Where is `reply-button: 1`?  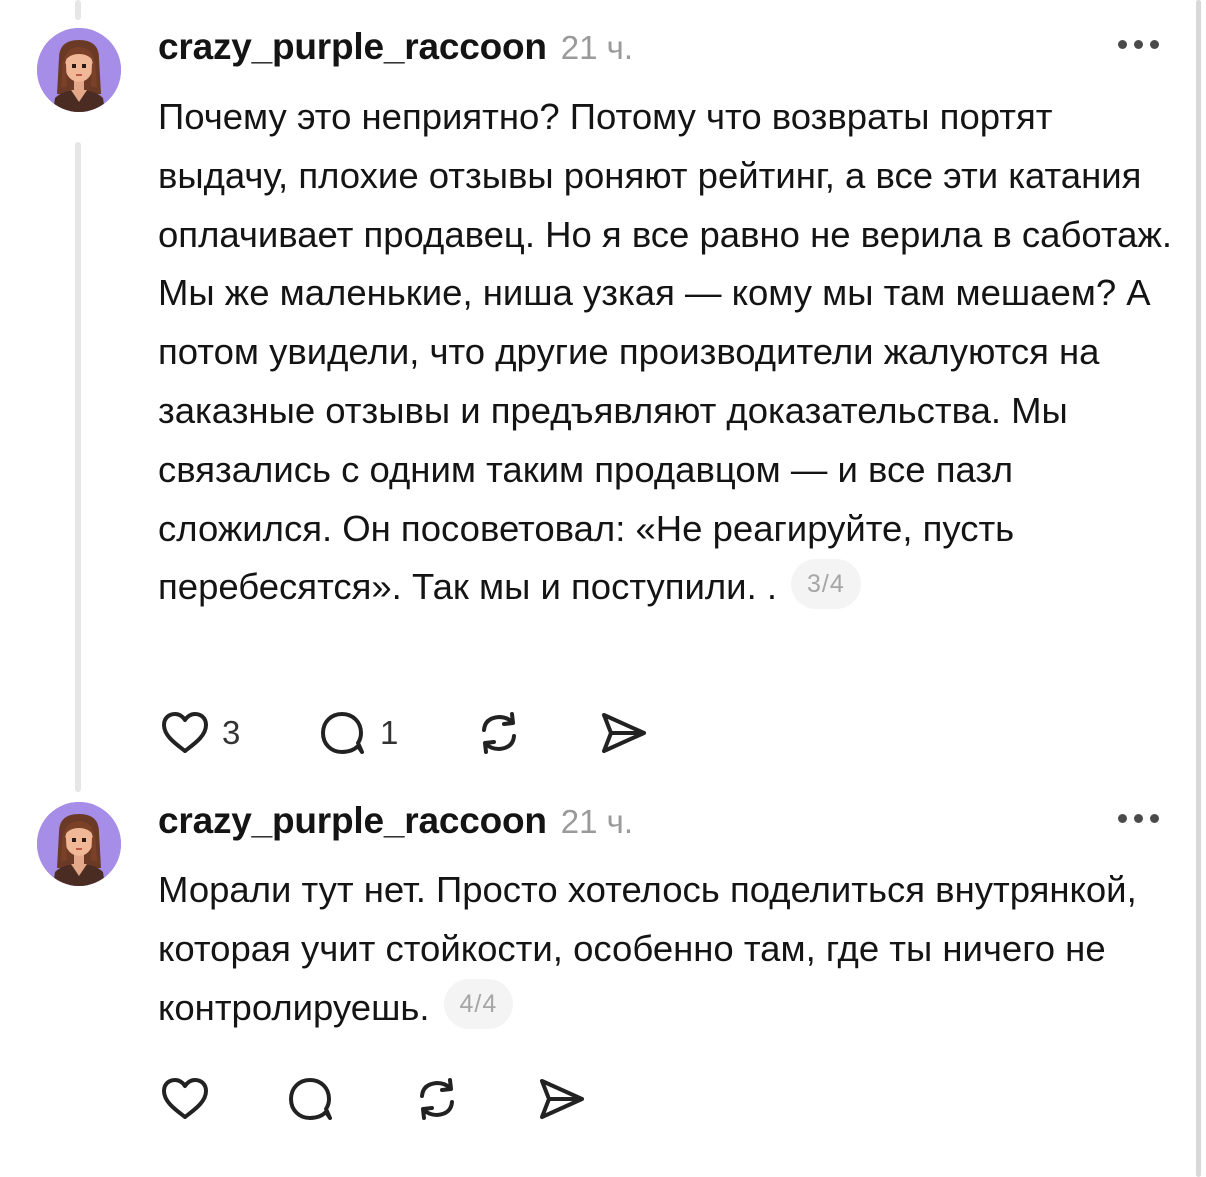 reply-button: 1 is located at coordinates (357, 733).